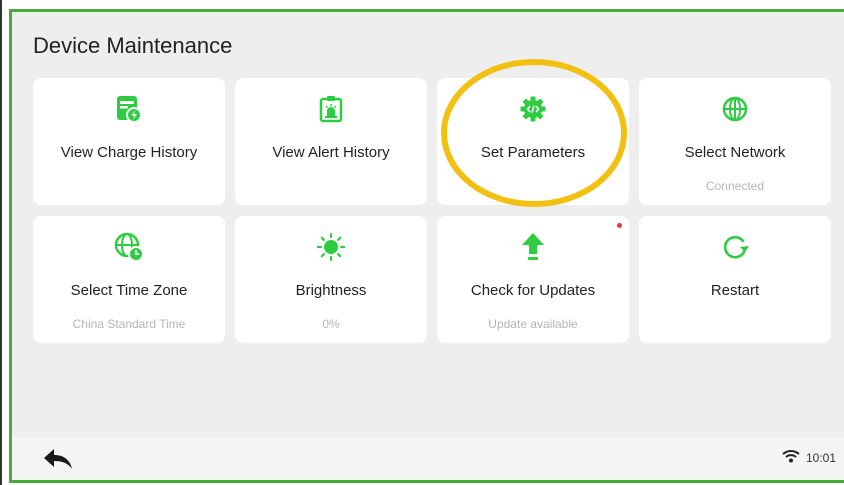 Image resolution: width=844 pixels, height=485 pixels. What do you see at coordinates (133, 45) in the screenshot?
I see `page-title: Device Maintenance` at bounding box center [133, 45].